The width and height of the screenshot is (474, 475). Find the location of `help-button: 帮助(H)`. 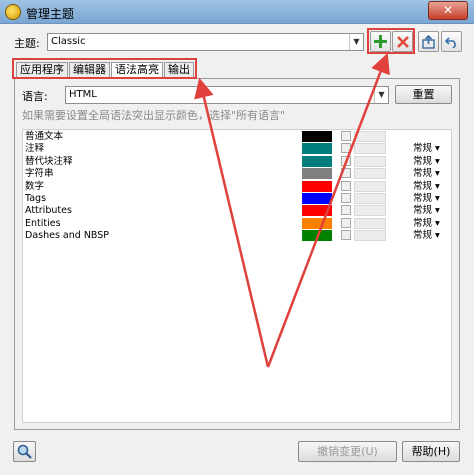

help-button: 帮助(H) is located at coordinates (431, 451).